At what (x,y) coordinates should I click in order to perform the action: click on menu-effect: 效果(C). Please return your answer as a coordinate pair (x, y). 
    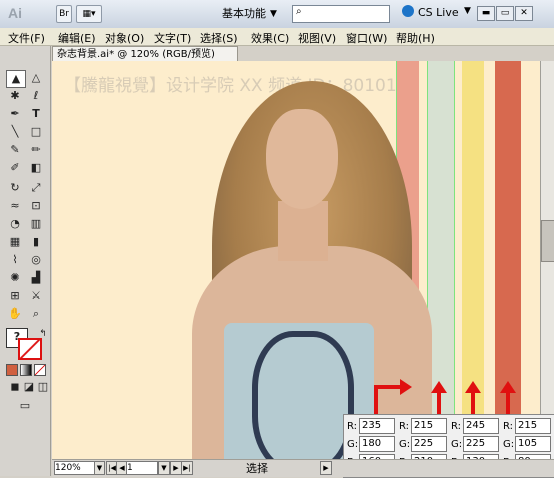
    Looking at the image, I should click on (270, 38).